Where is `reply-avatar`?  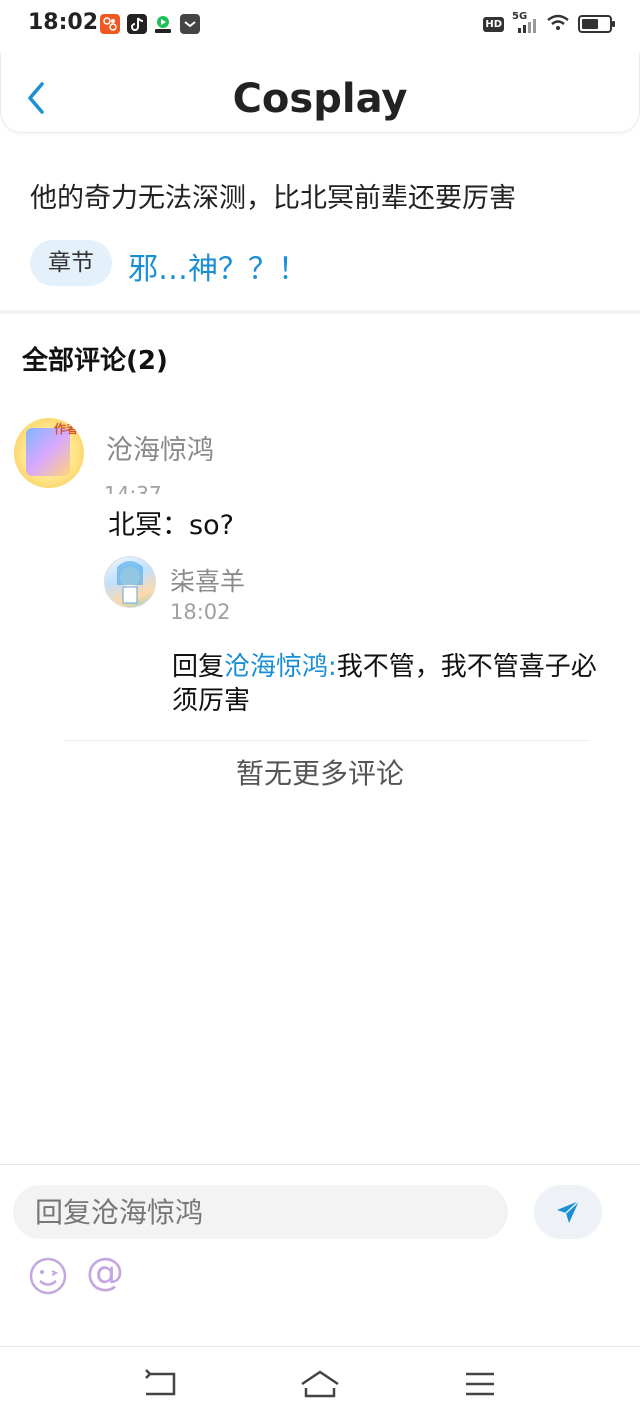
reply-avatar is located at coordinates (130, 582).